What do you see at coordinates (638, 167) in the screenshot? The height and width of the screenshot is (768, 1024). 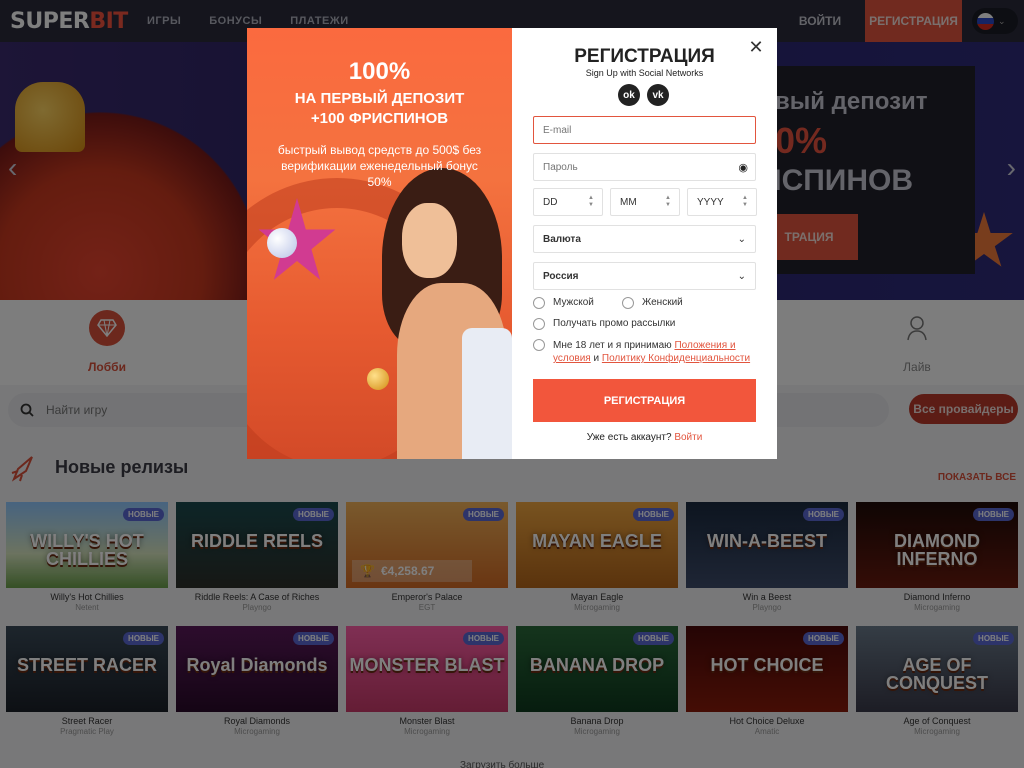 I see `password-input` at bounding box center [638, 167].